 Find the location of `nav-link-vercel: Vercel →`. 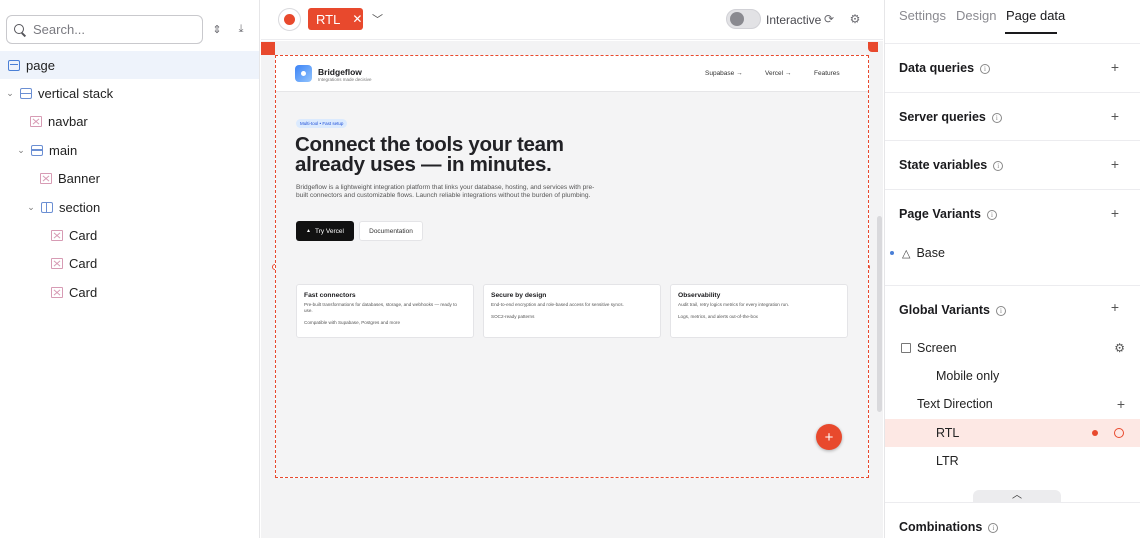

nav-link-vercel: Vercel → is located at coordinates (778, 73).